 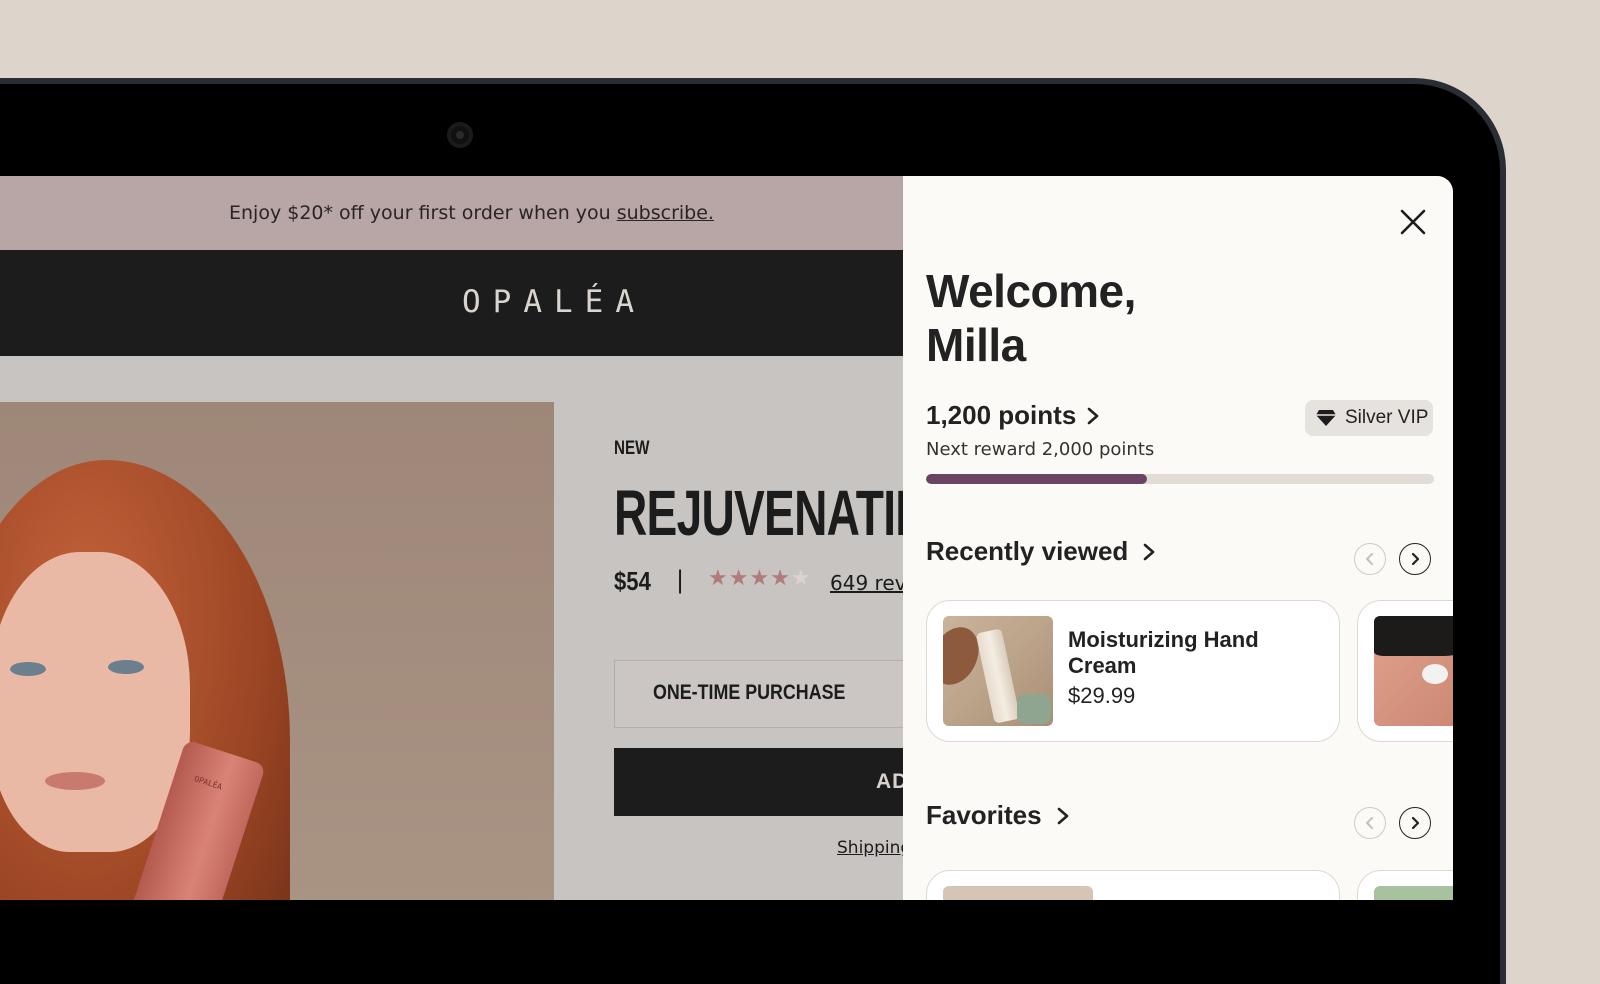 What do you see at coordinates (1027, 551) in the screenshot?
I see `recently-viewed-title: Recently viewed` at bounding box center [1027, 551].